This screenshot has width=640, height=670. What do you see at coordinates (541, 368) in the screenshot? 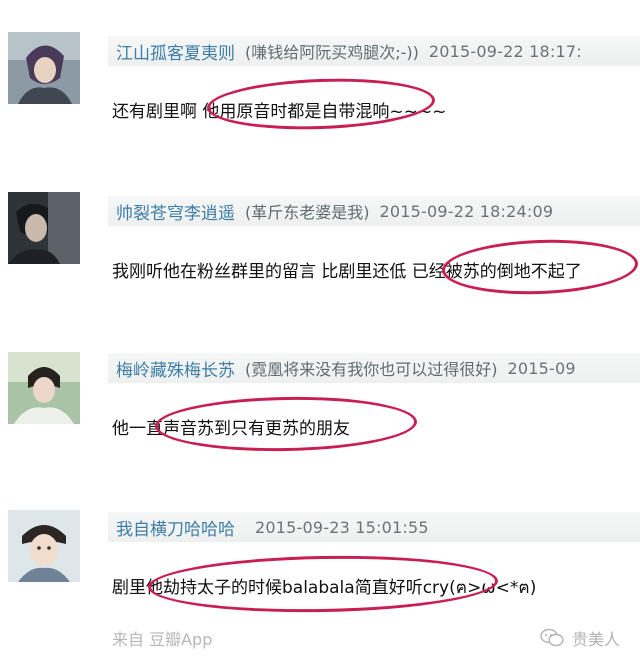
I see `comment-time: 2015-09` at bounding box center [541, 368].